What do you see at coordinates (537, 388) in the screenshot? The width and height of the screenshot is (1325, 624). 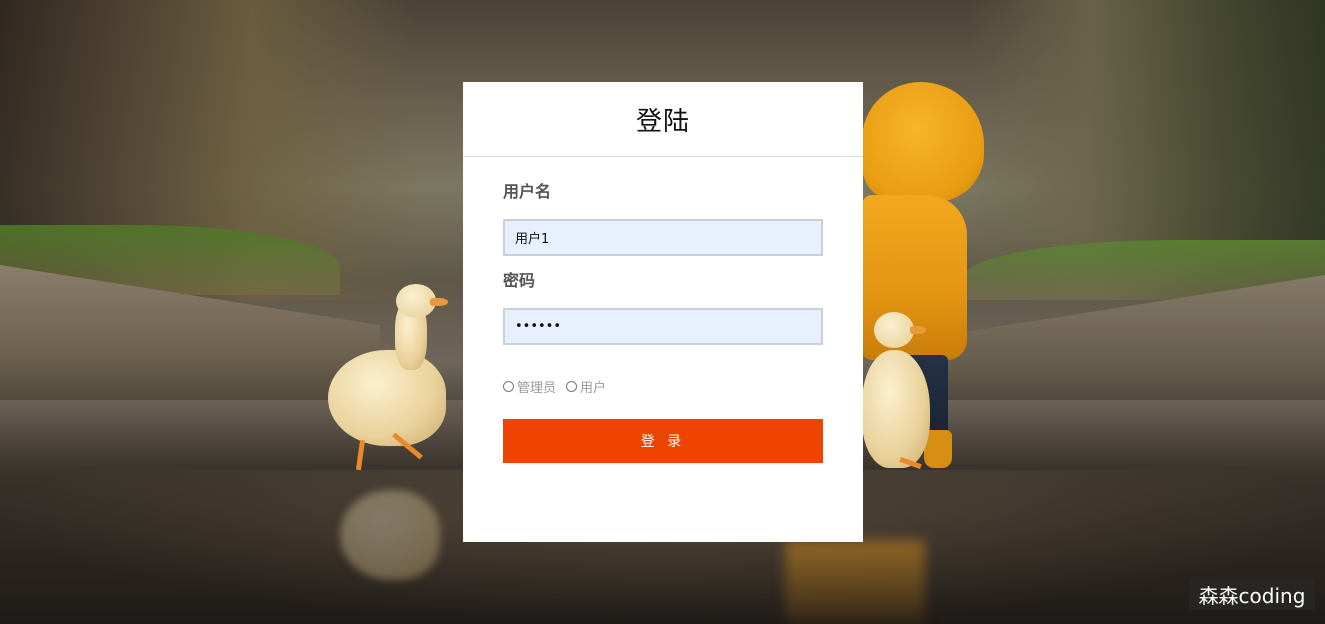 I see `role-label-admin: 管理员` at bounding box center [537, 388].